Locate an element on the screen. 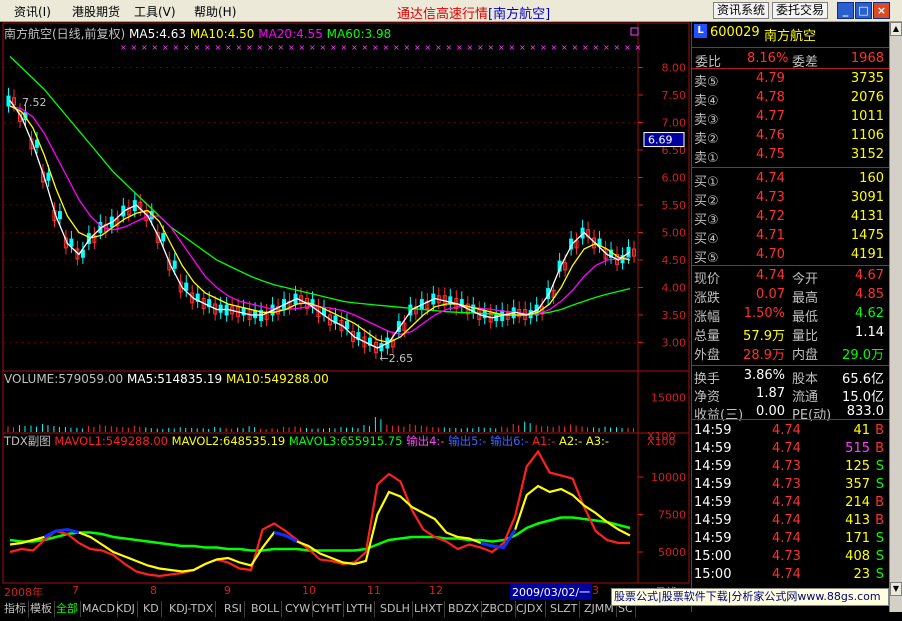 The image size is (902, 621). price-tick-label: 4.50 is located at coordinates (674, 260).